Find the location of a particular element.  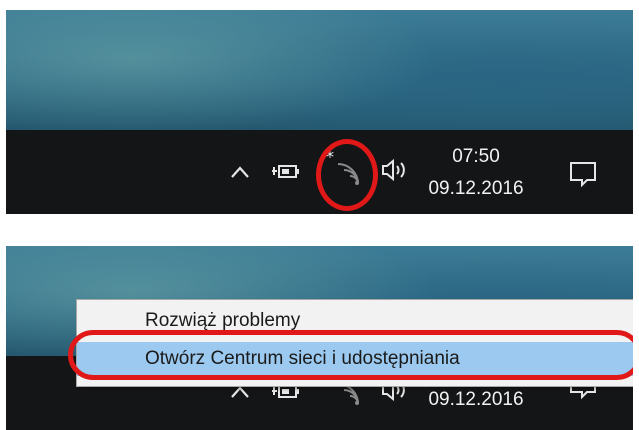

clock: 09.12.2016 is located at coordinates (476, 400).